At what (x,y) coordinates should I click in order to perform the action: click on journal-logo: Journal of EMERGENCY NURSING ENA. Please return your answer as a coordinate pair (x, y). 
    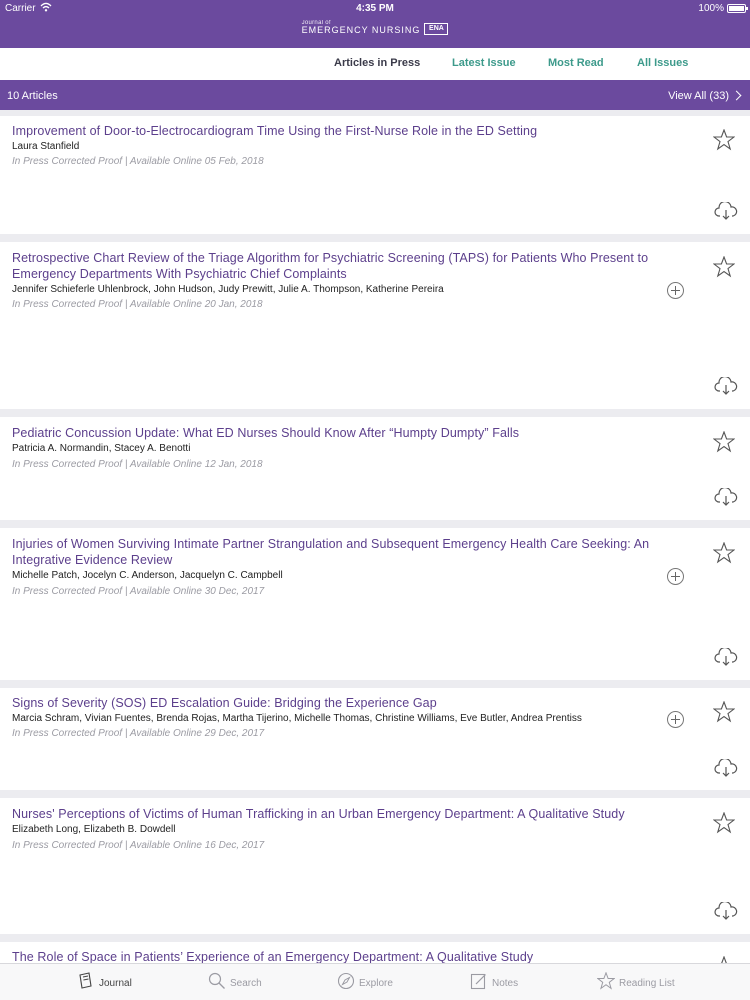
    Looking at the image, I should click on (375, 28).